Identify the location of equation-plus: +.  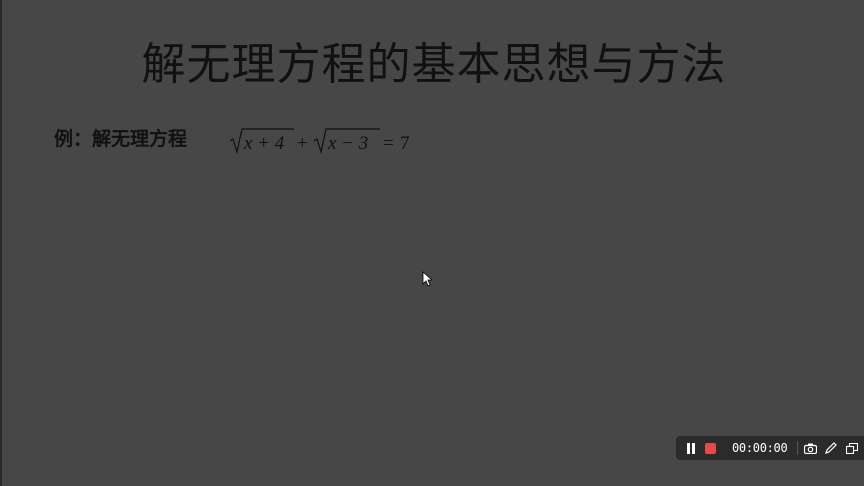
(302, 143).